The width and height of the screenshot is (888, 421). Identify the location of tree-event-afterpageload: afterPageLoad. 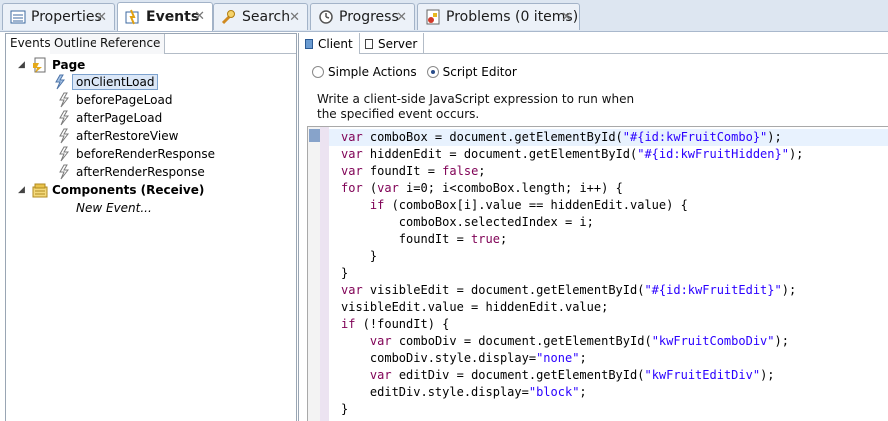
(109, 118).